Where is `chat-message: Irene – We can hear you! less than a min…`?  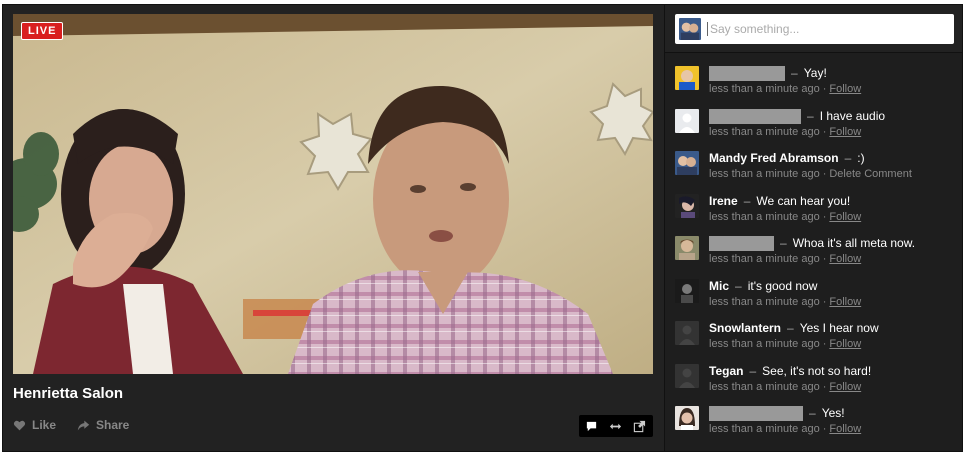 chat-message: Irene – We can hear you! less than a min… is located at coordinates (817, 212).